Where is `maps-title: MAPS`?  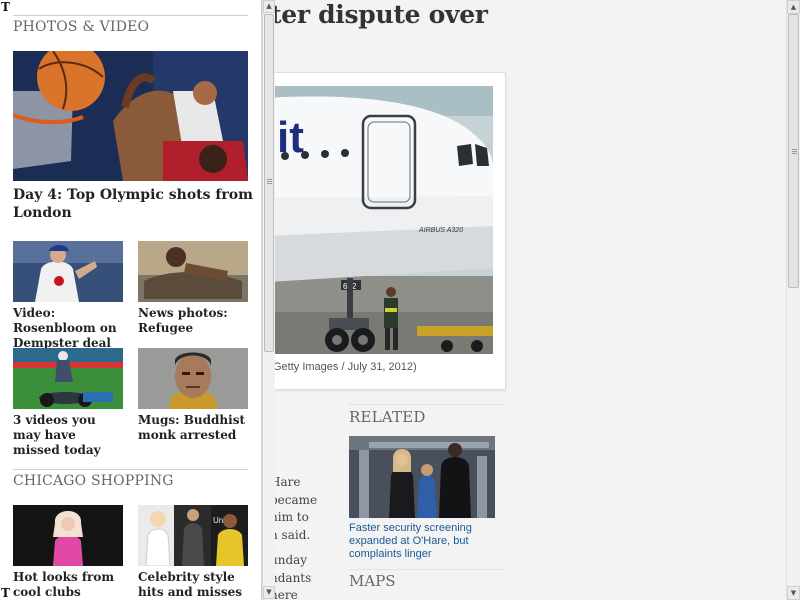 maps-title: MAPS is located at coordinates (372, 581).